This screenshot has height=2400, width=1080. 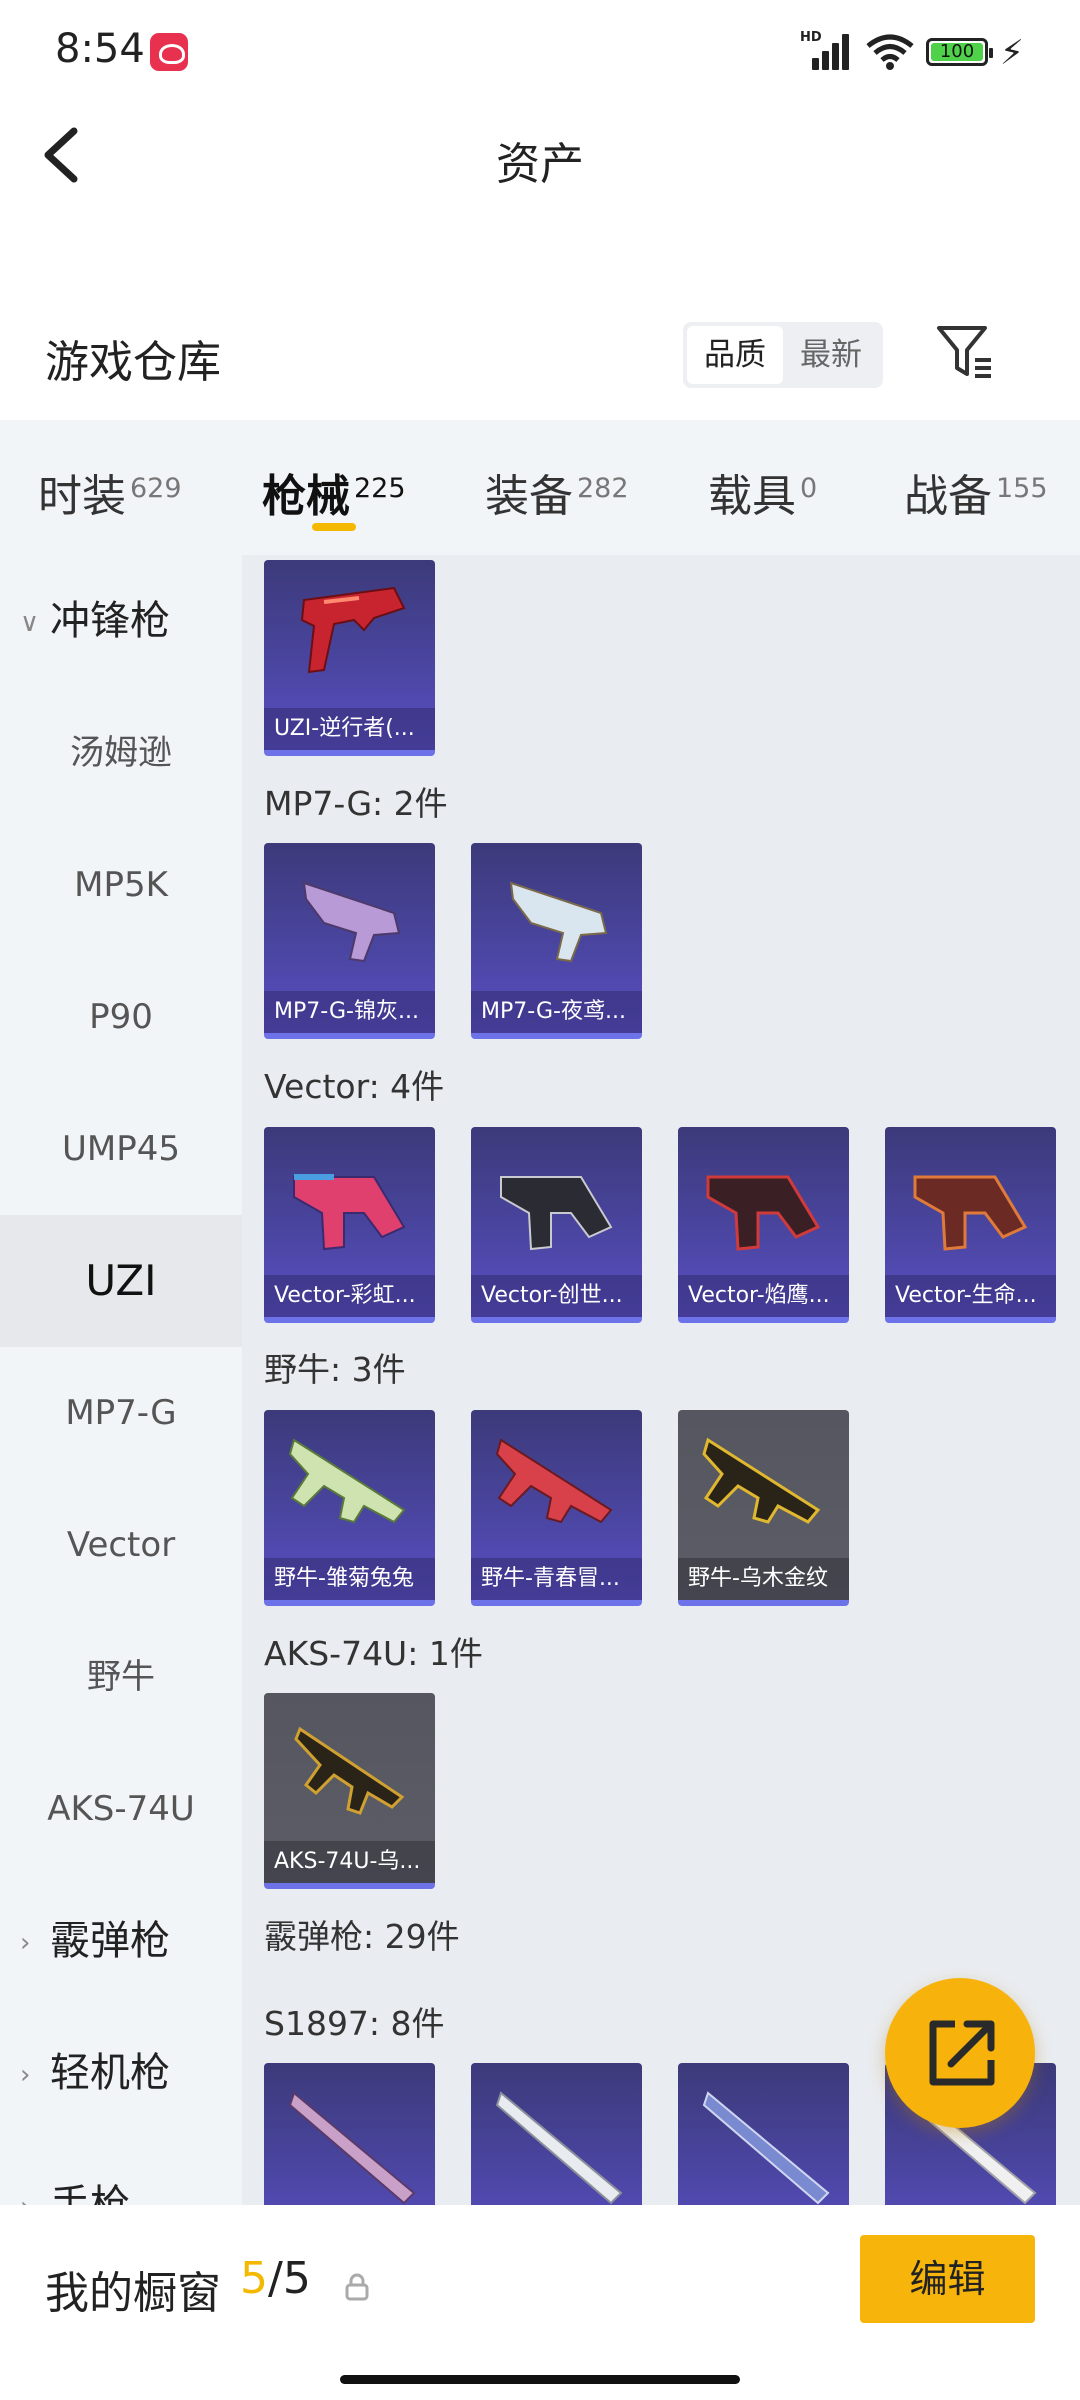 I want to click on weapon-card-label: 野牛-乌木金纹, so click(x=763, y=1579).